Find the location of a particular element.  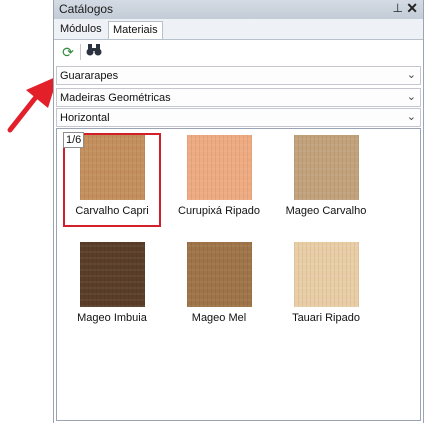

page-indicator: 1/6 is located at coordinates (74, 140).